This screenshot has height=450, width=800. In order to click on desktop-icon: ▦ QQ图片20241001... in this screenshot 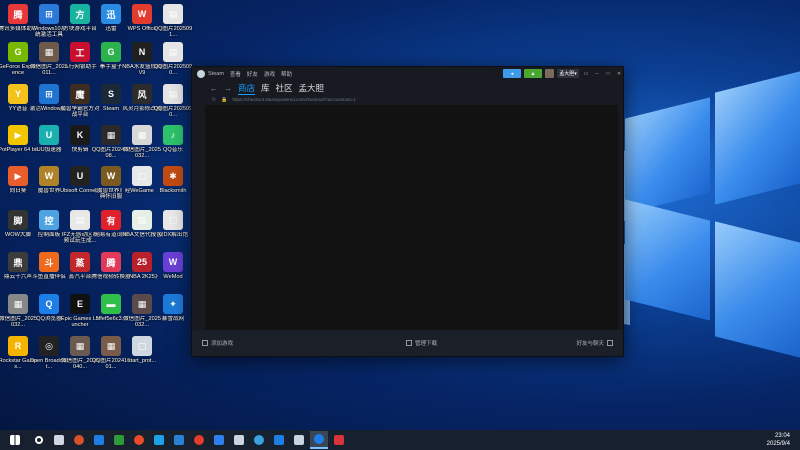, I will do `click(111, 356)`.